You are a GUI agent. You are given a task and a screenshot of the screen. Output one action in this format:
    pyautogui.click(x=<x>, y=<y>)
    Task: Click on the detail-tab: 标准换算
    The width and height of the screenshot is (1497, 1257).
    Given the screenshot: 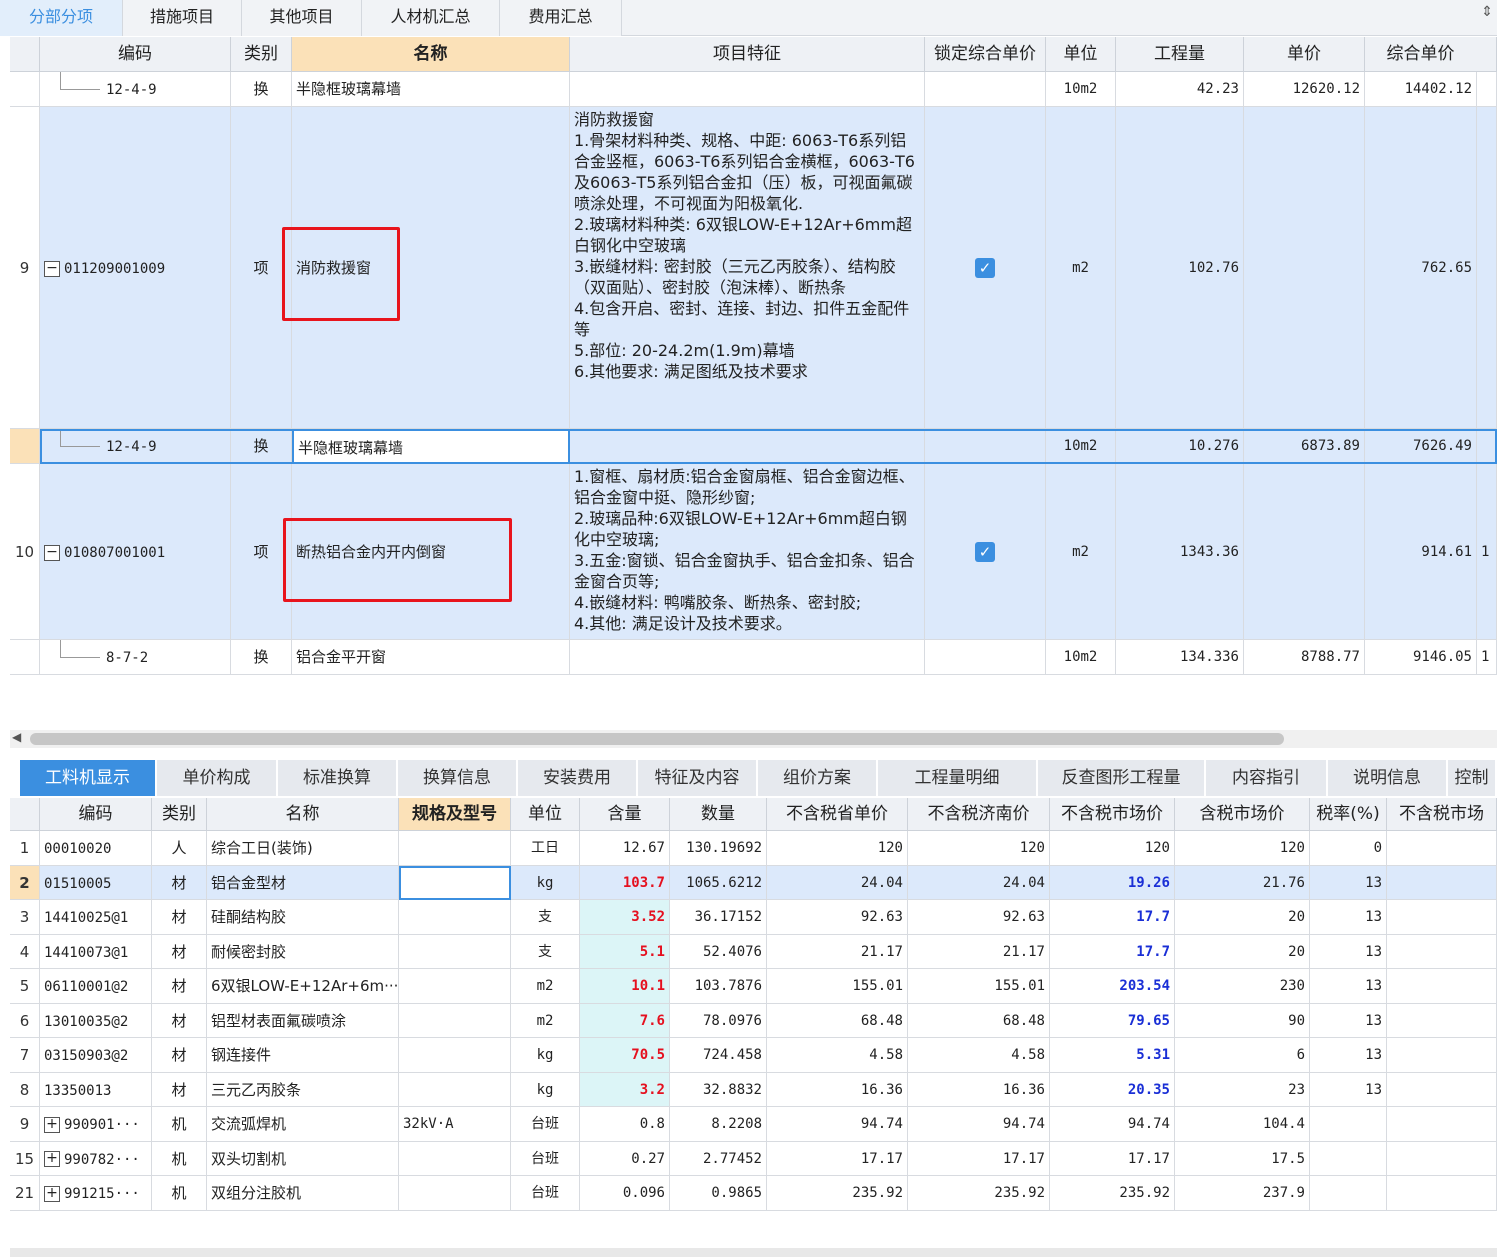 What is the action you would take?
    pyautogui.click(x=338, y=778)
    